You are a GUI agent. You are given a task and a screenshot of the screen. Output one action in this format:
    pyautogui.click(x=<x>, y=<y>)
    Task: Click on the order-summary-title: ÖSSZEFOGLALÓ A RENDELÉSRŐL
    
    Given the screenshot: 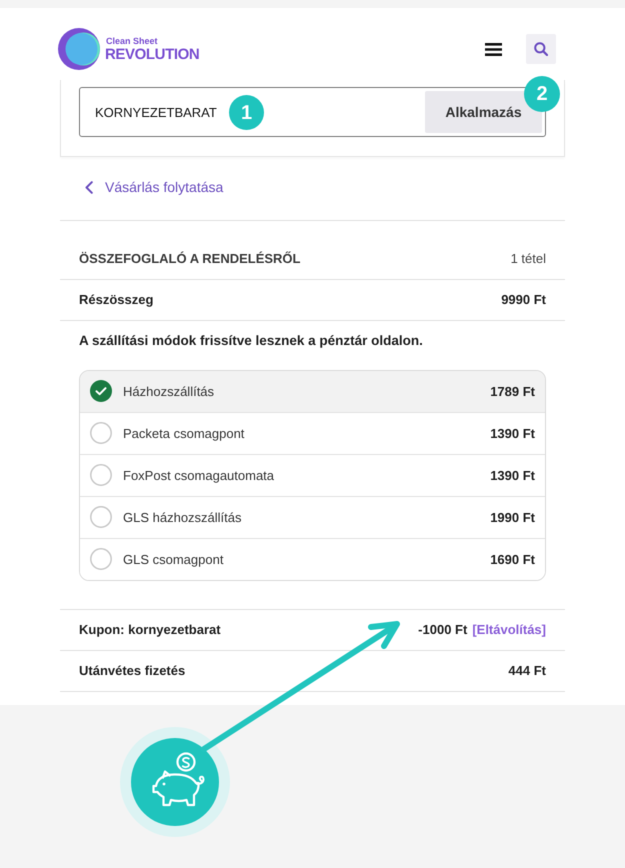 What is the action you would take?
    pyautogui.click(x=189, y=259)
    